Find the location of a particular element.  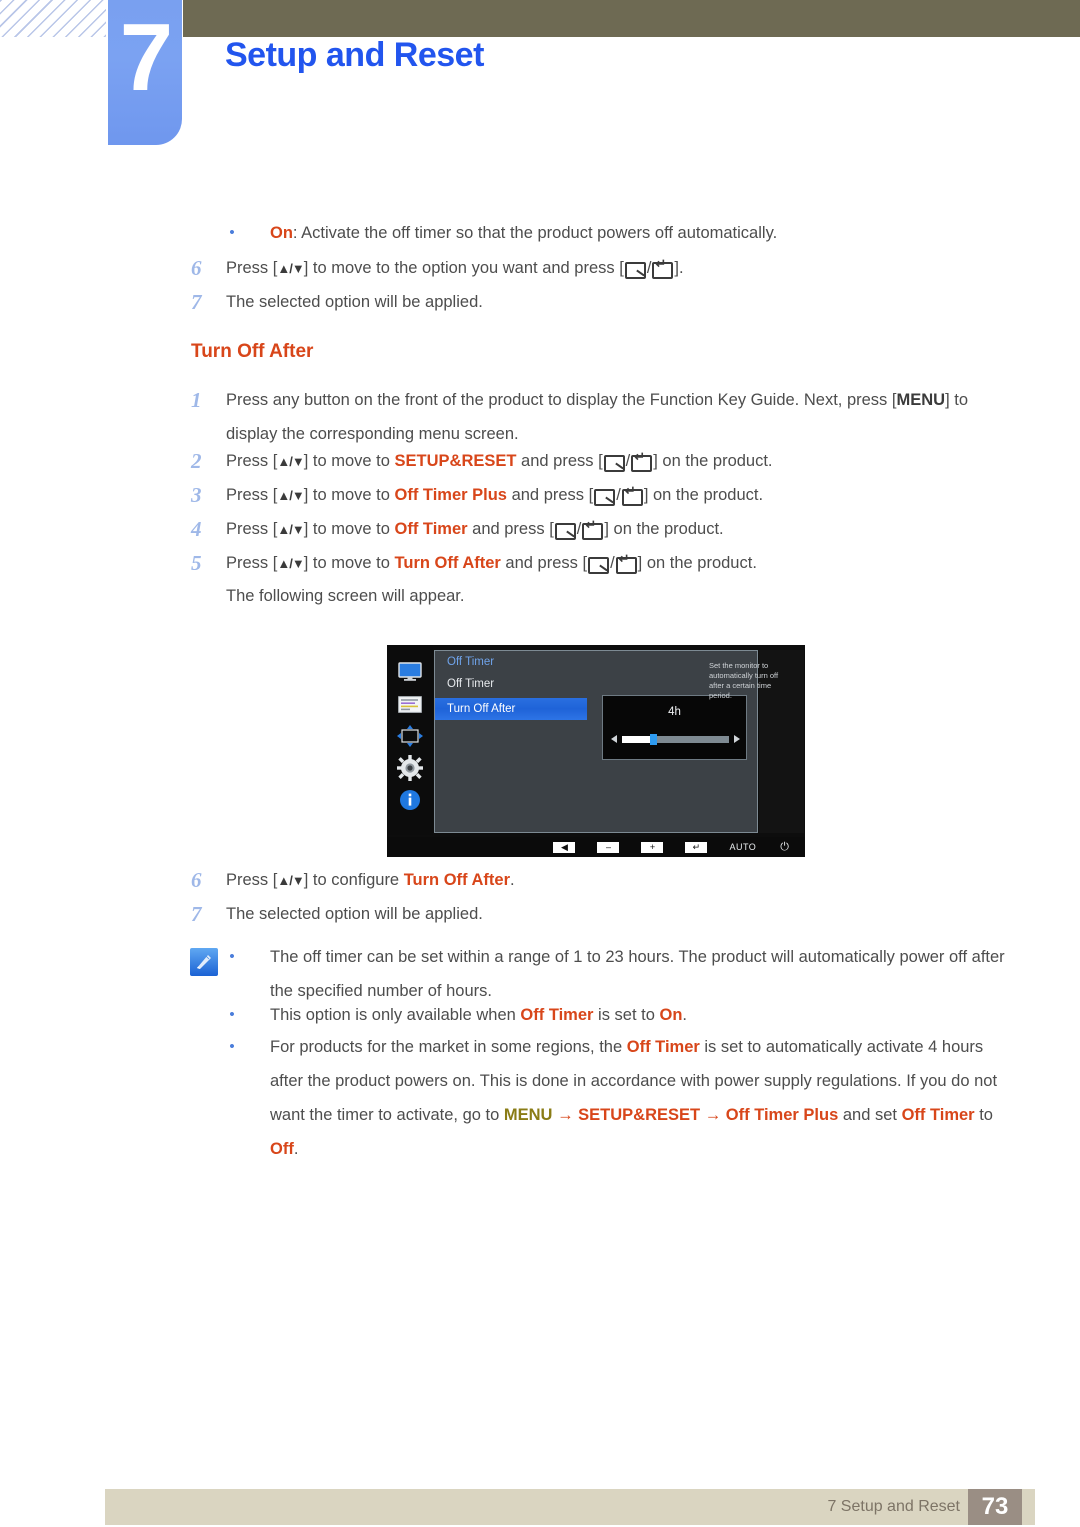

step-end: . is located at coordinates (512, 880).